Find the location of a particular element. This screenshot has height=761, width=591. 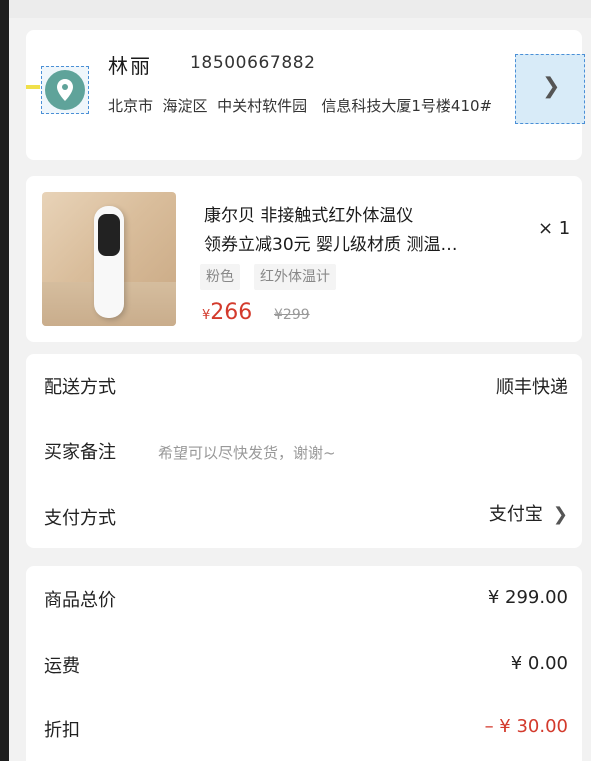

top-bar is located at coordinates (300, 9).